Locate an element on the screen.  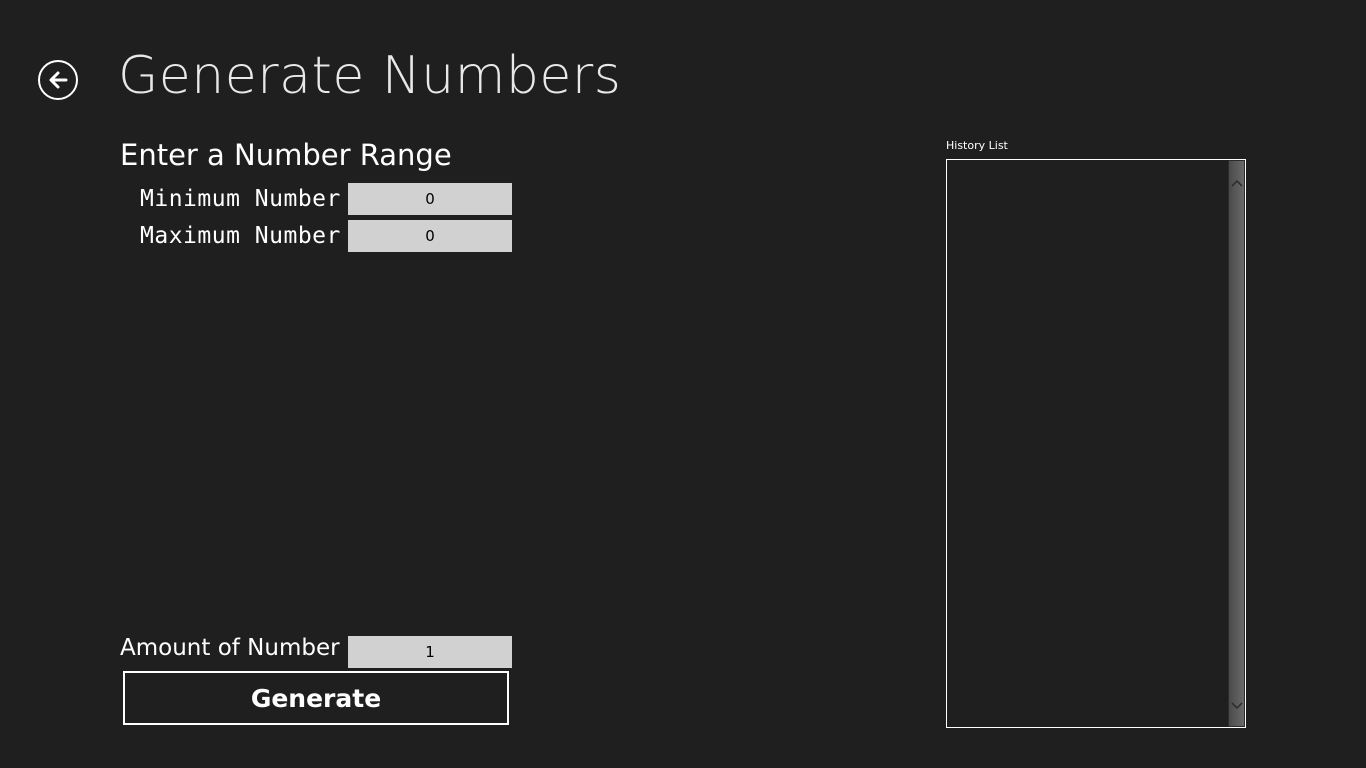
chevron-up-icon is located at coordinates (1236, 181).